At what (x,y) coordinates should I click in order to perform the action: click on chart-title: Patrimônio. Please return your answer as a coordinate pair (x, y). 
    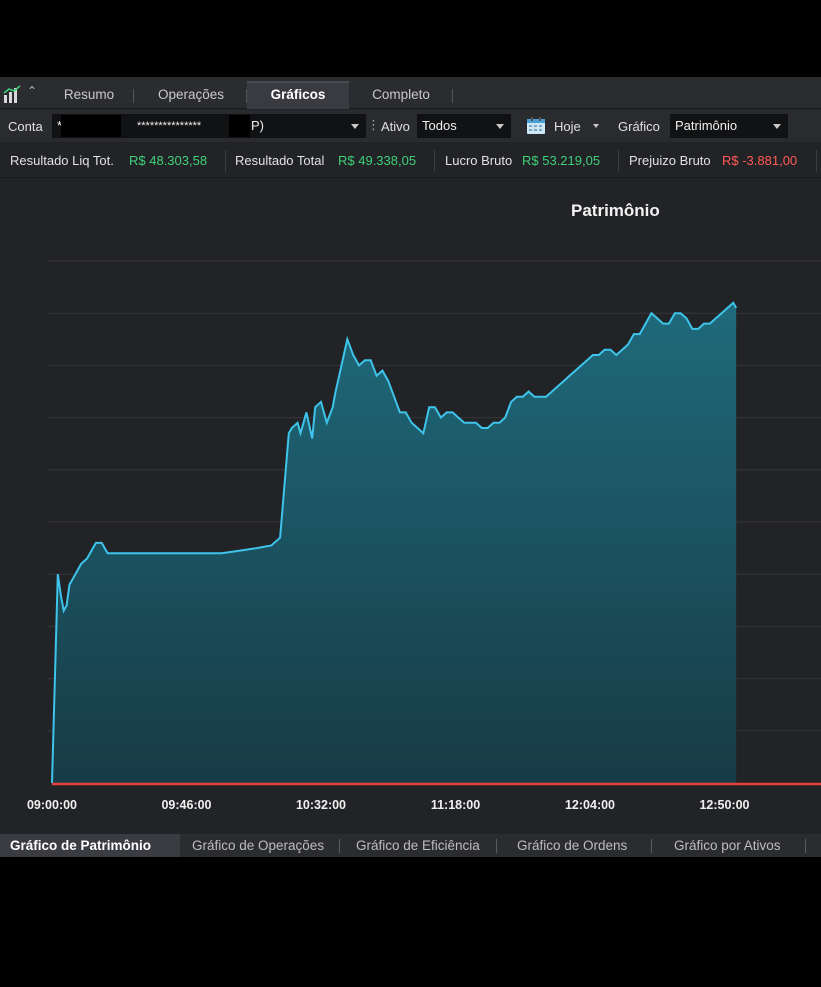
    Looking at the image, I should click on (615, 210).